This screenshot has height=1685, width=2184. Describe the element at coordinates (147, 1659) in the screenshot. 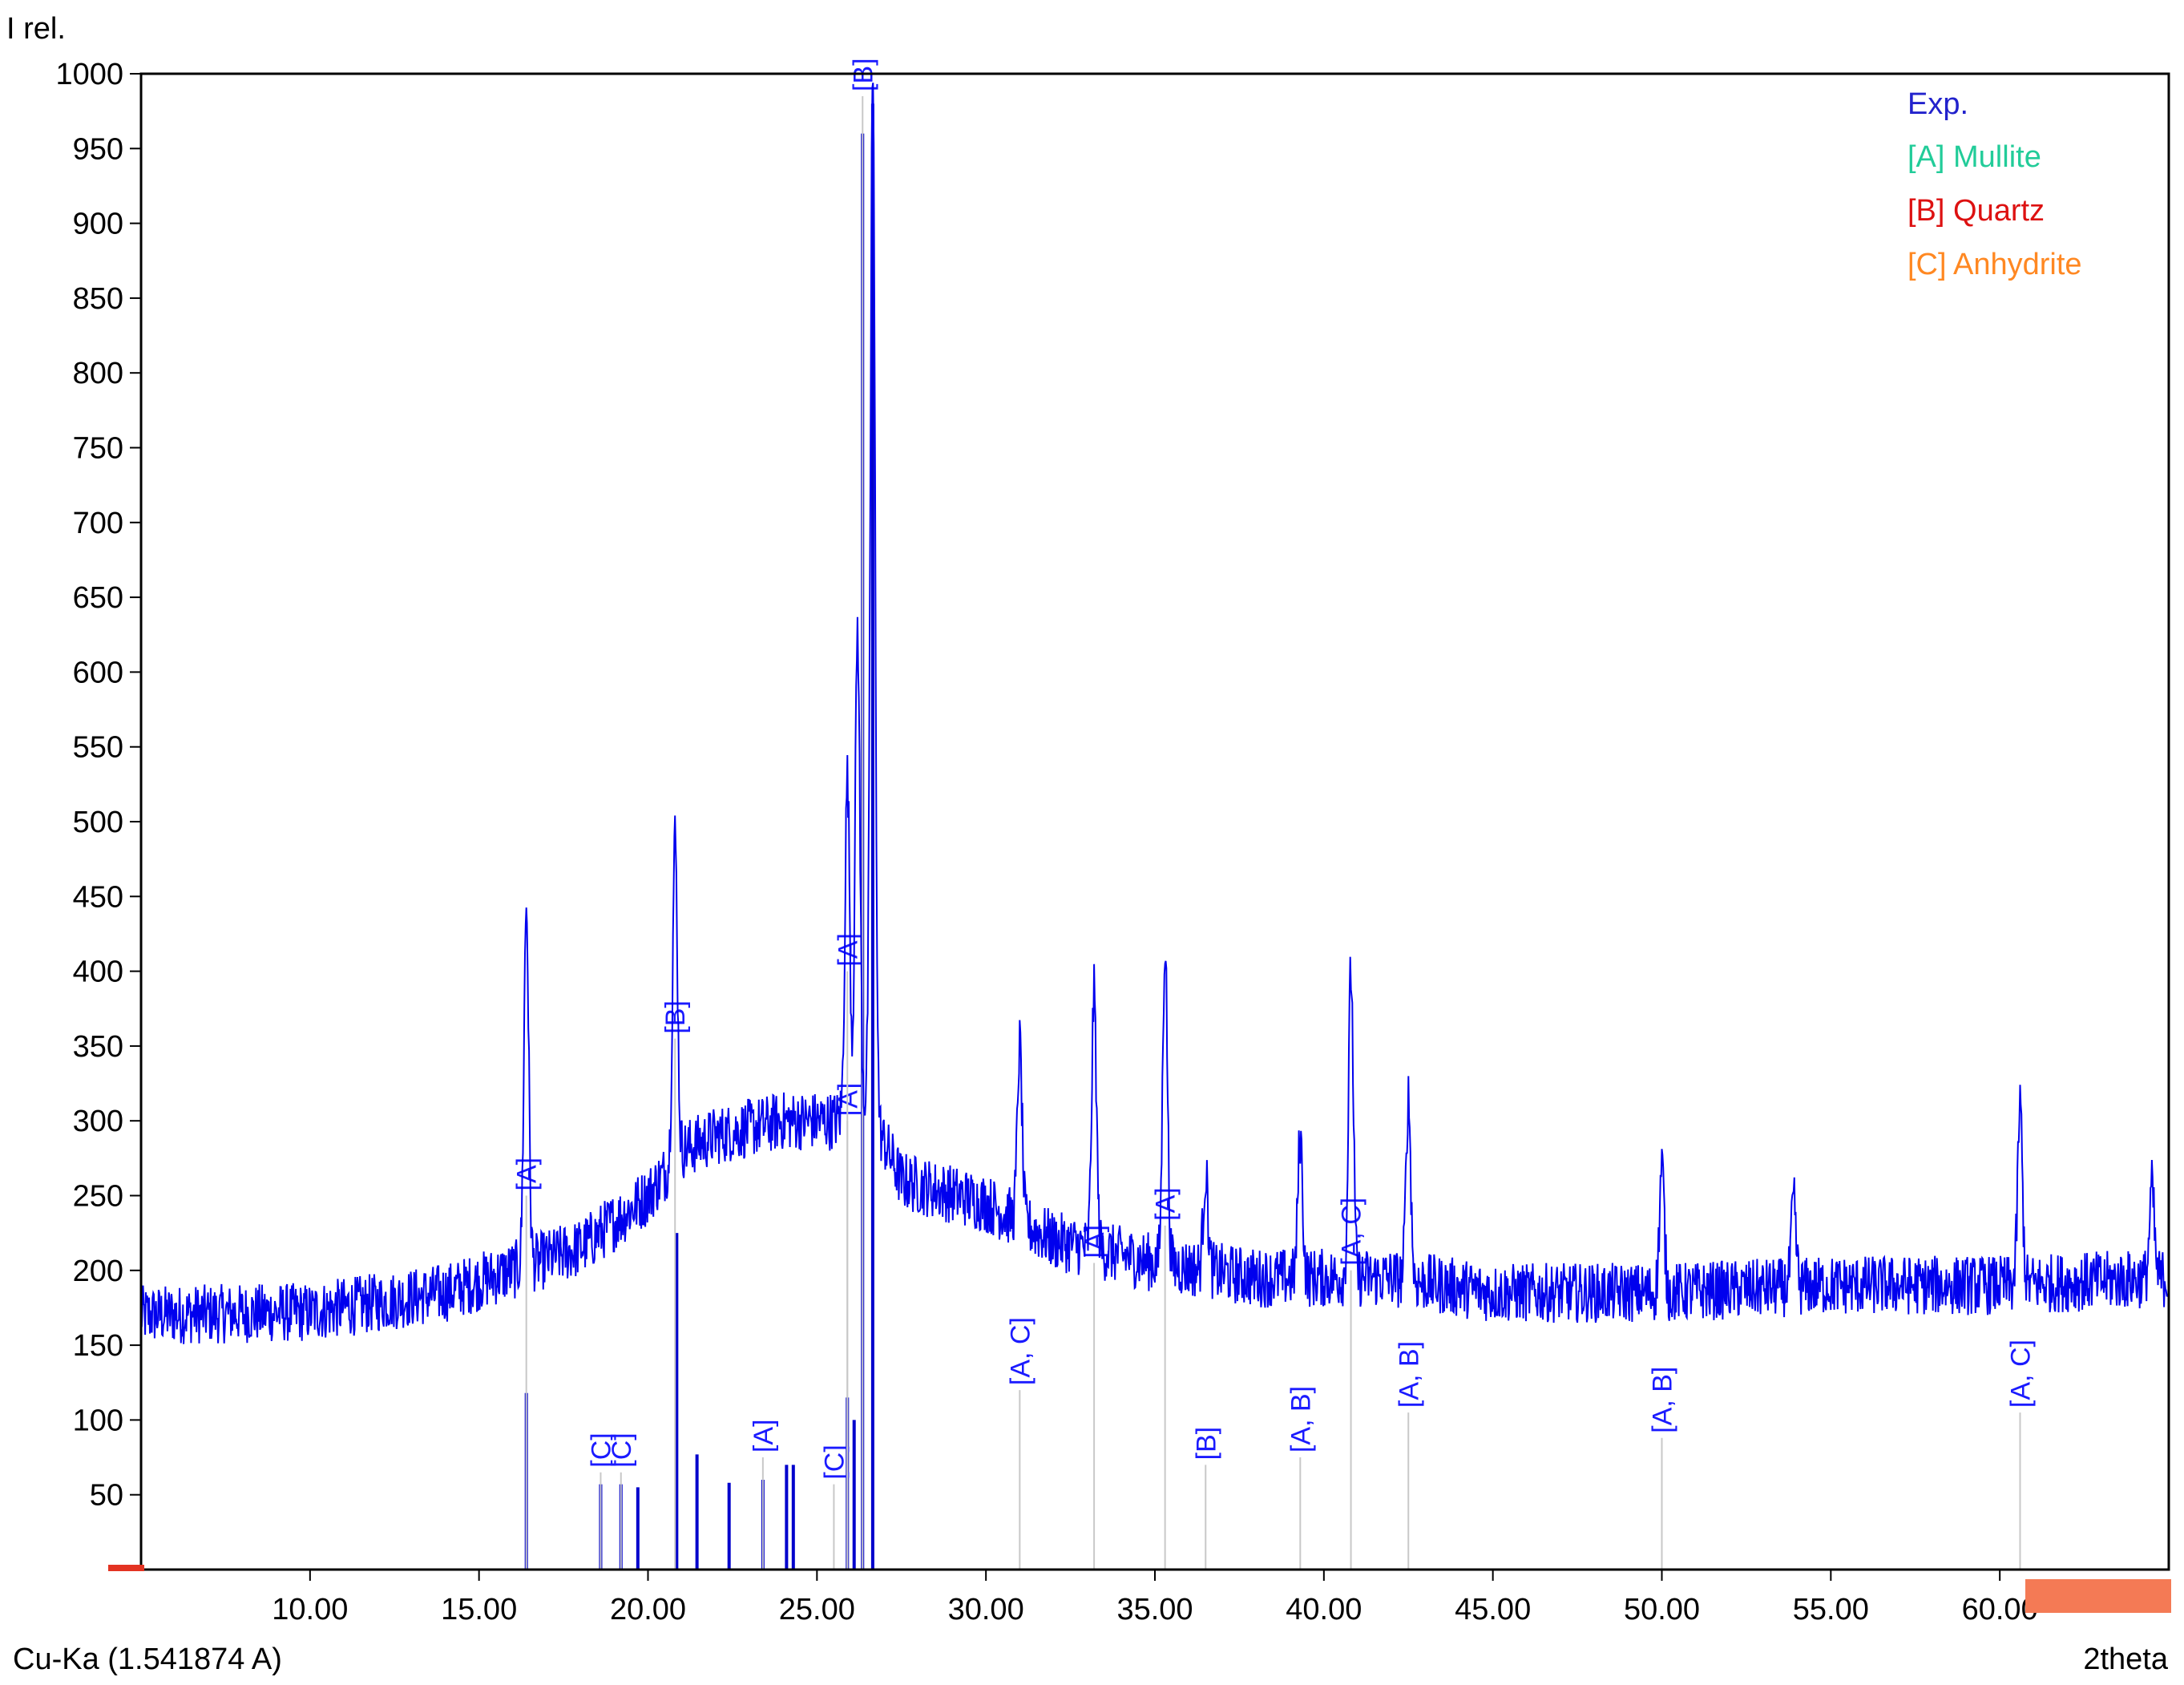

I see `wavelength-label: Cu-Ka (1.541874 A)` at that location.